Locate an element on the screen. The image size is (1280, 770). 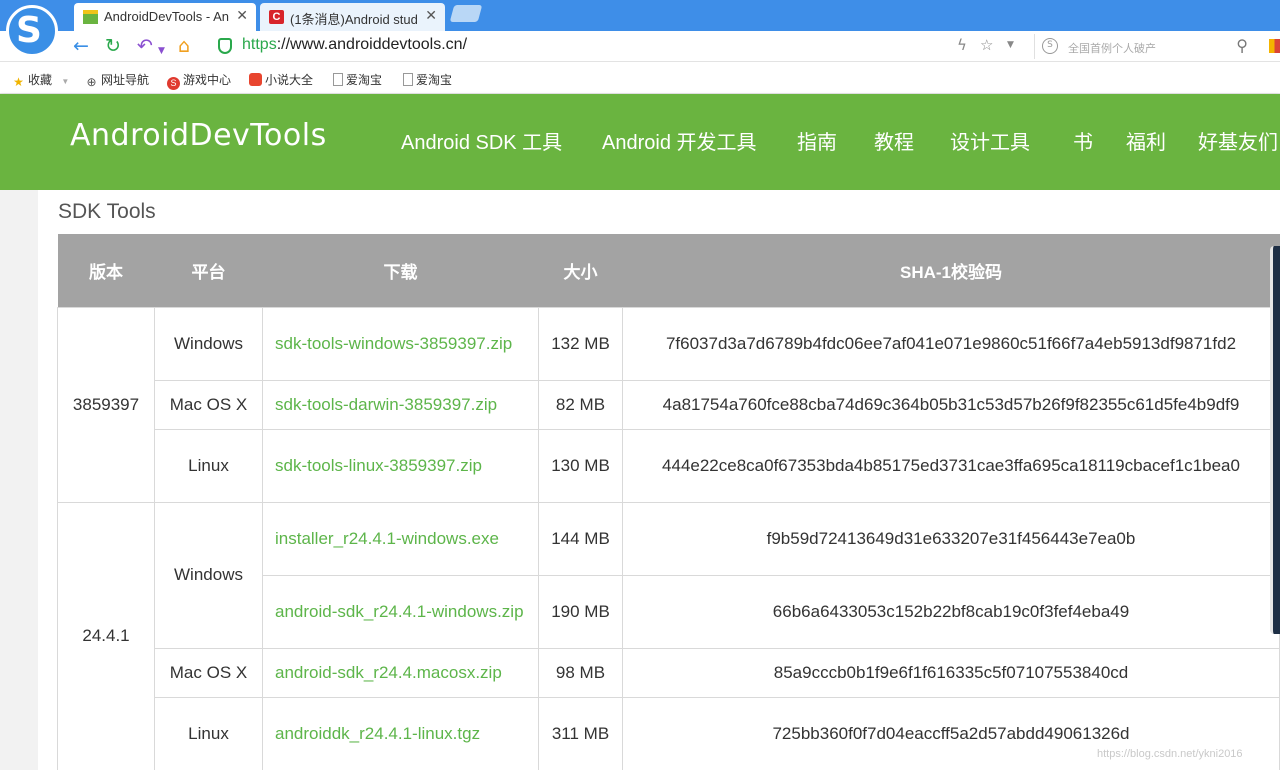
sha1-cell: f9b59d72413649d31e633207e31f456443e7ea0b is located at coordinates (951, 538).